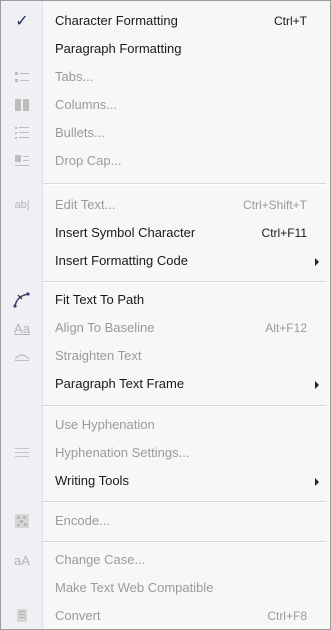  What do you see at coordinates (165, 205) in the screenshot?
I see `menu-item-edit-text: ab| Edit Text... Ctrl+Shift+T` at bounding box center [165, 205].